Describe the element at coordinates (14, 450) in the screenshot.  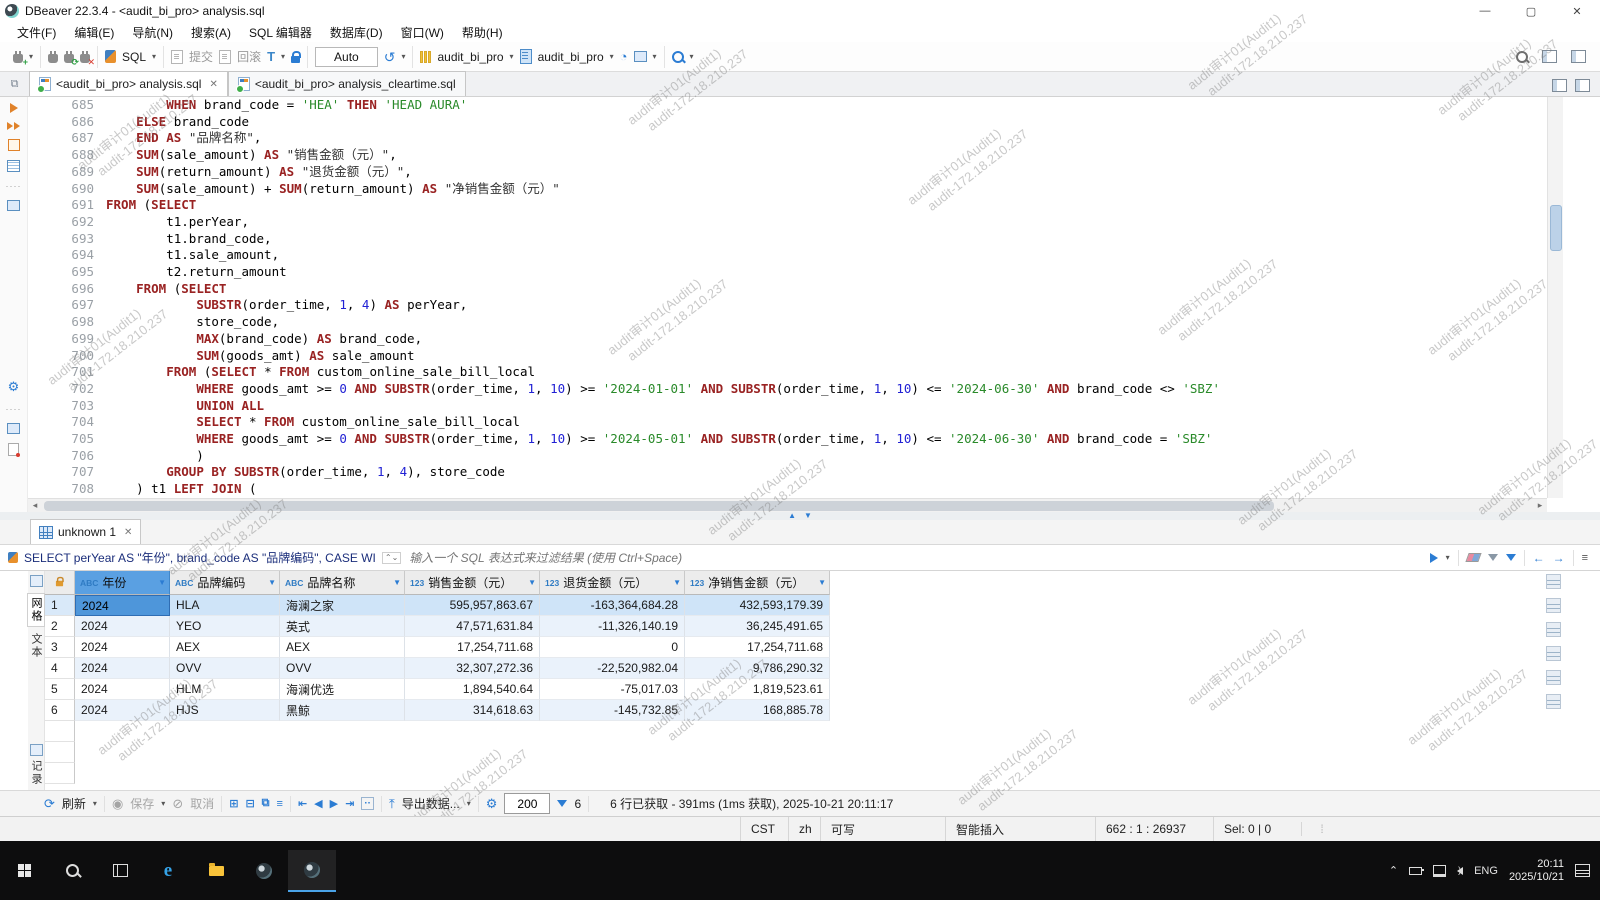
I see `file-status-icon` at that location.